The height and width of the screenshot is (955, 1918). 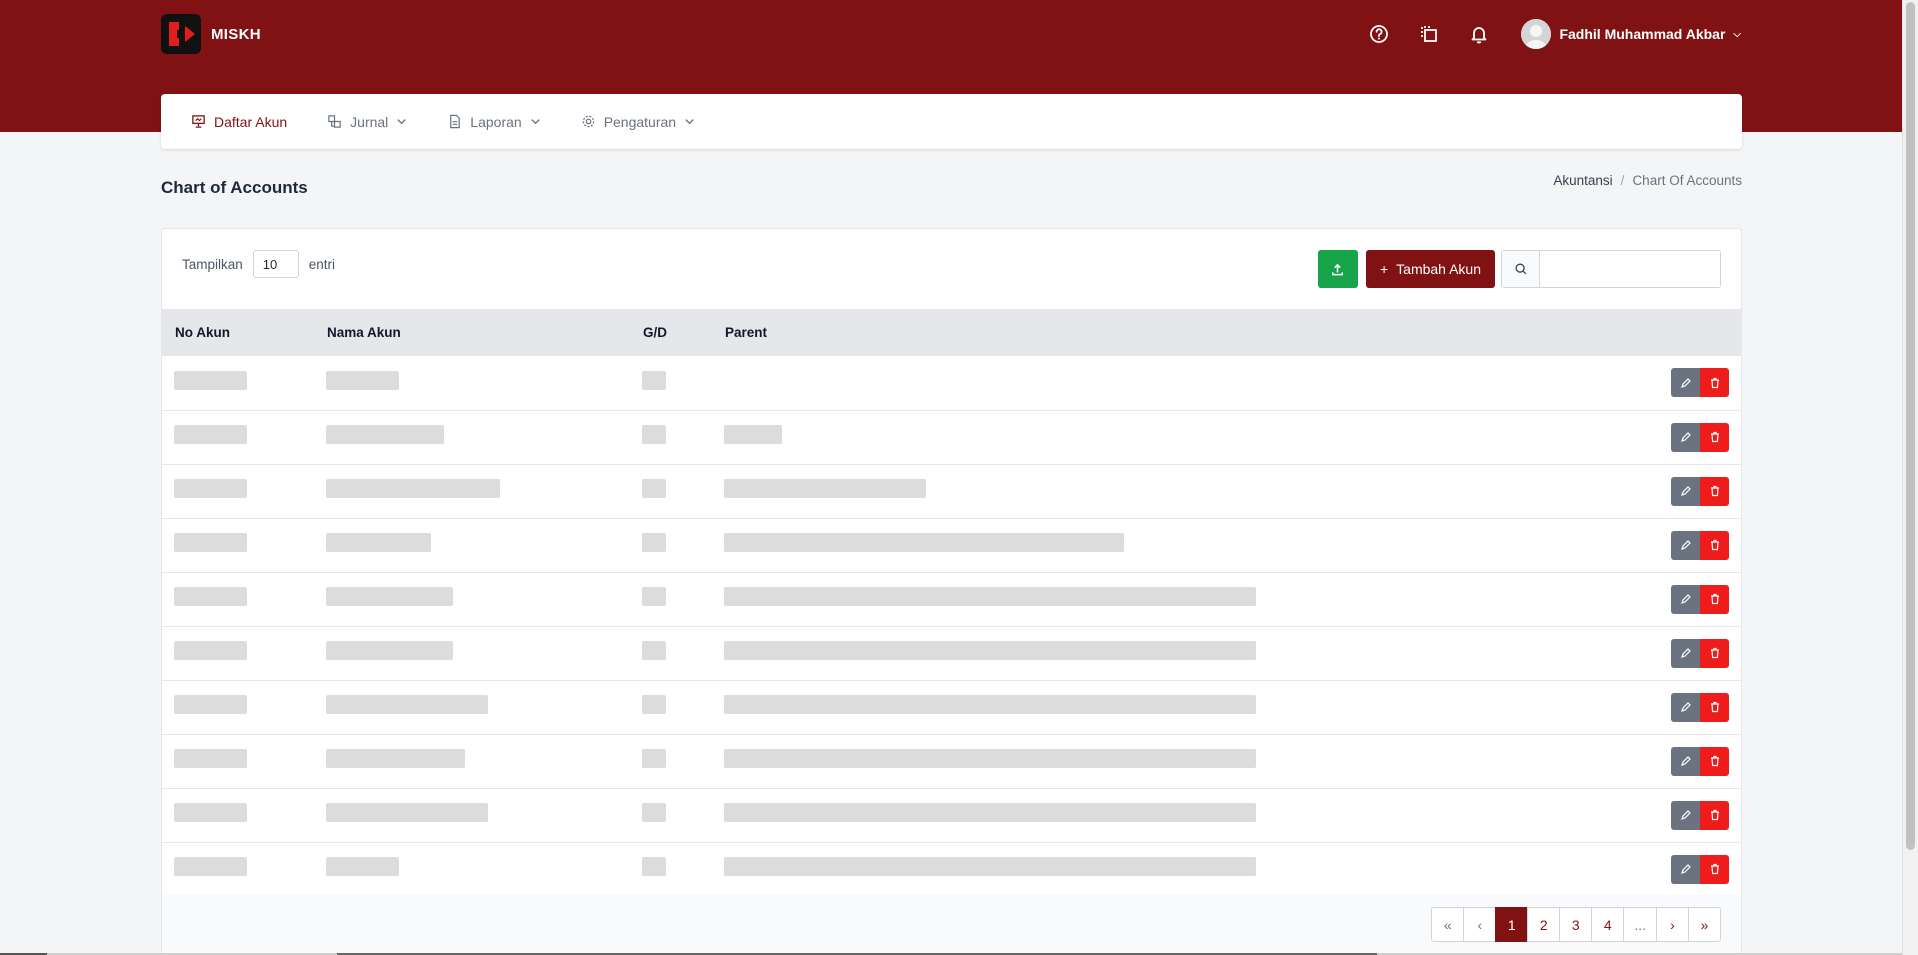 What do you see at coordinates (369, 121) in the screenshot?
I see `nav-label: Jurnal` at bounding box center [369, 121].